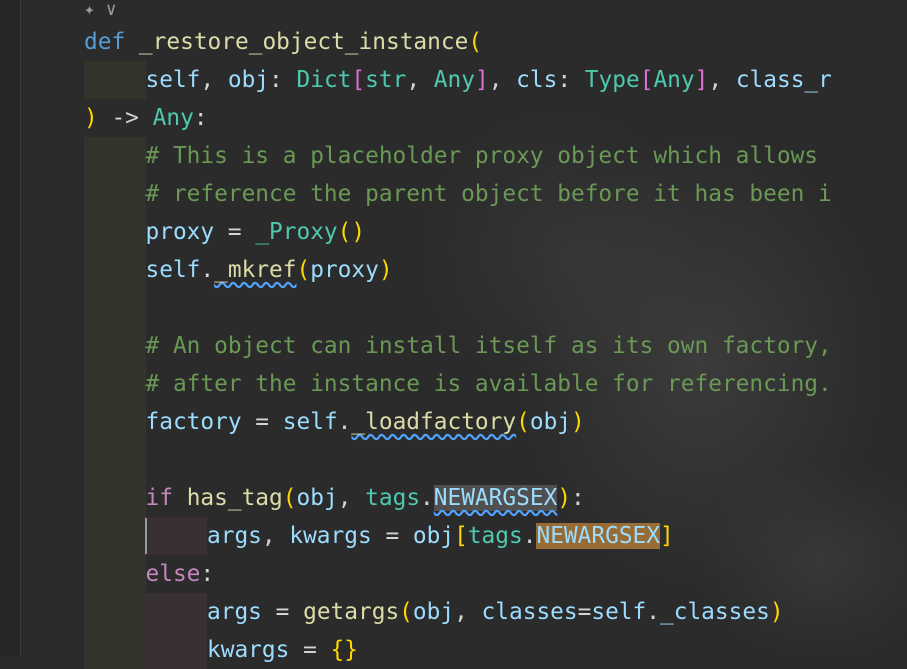  Describe the element at coordinates (173, 574) in the screenshot. I see `code-token: else` at that location.